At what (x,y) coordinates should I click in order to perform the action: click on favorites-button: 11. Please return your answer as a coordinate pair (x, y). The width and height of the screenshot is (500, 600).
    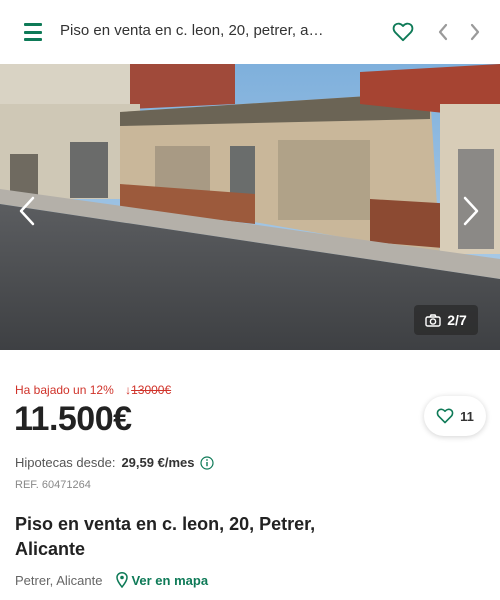
    Looking at the image, I should click on (455, 416).